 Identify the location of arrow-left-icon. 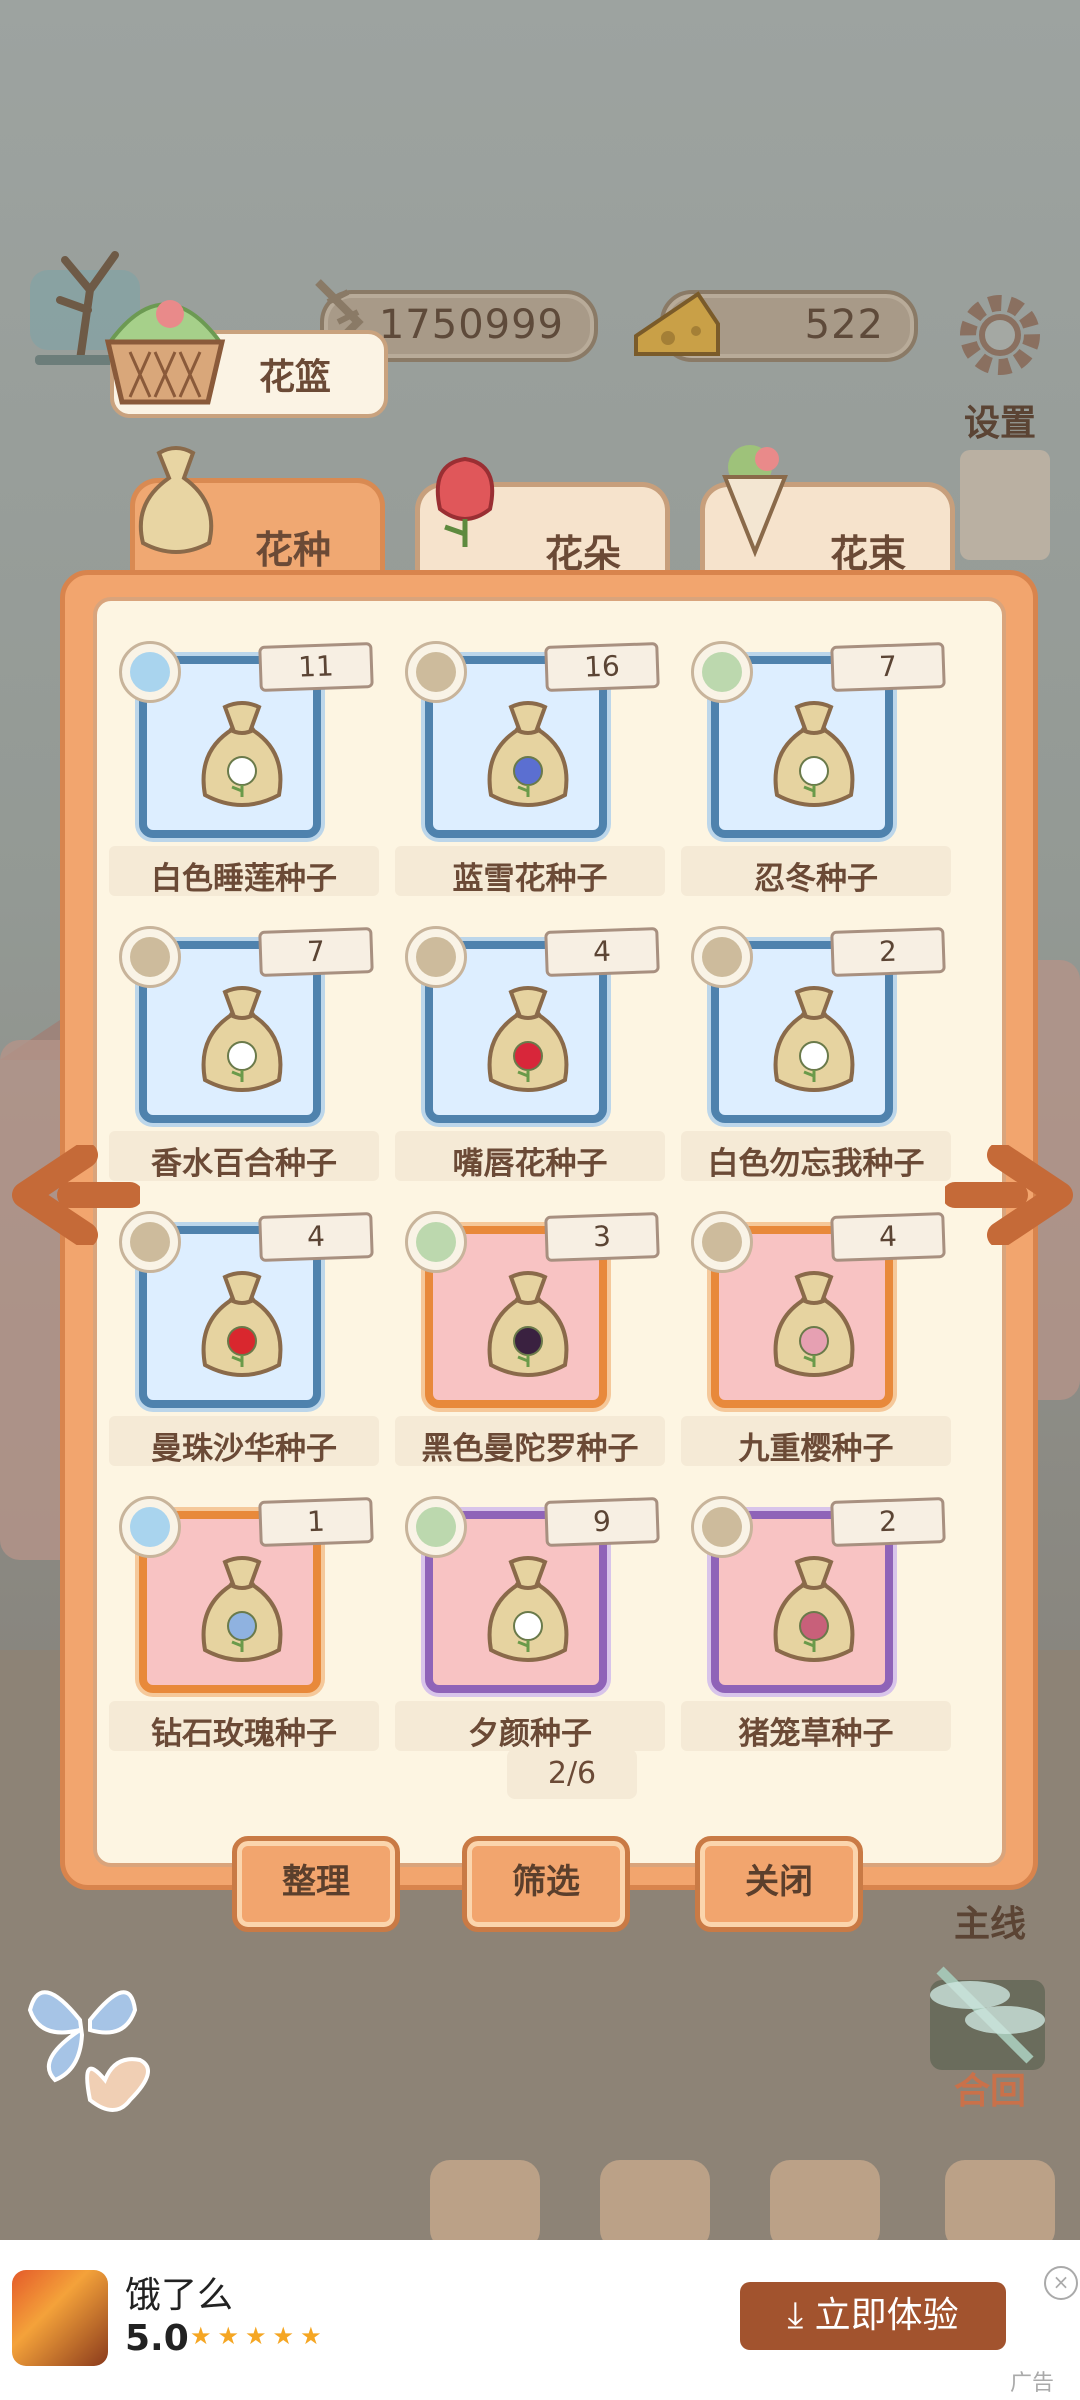
(75, 1195).